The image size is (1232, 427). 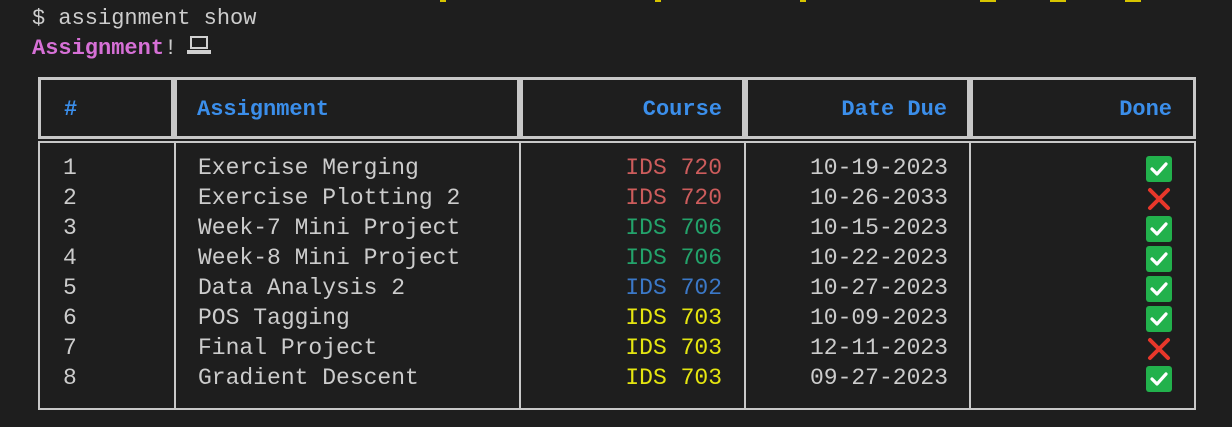 What do you see at coordinates (70, 318) in the screenshot?
I see `row-number: 6` at bounding box center [70, 318].